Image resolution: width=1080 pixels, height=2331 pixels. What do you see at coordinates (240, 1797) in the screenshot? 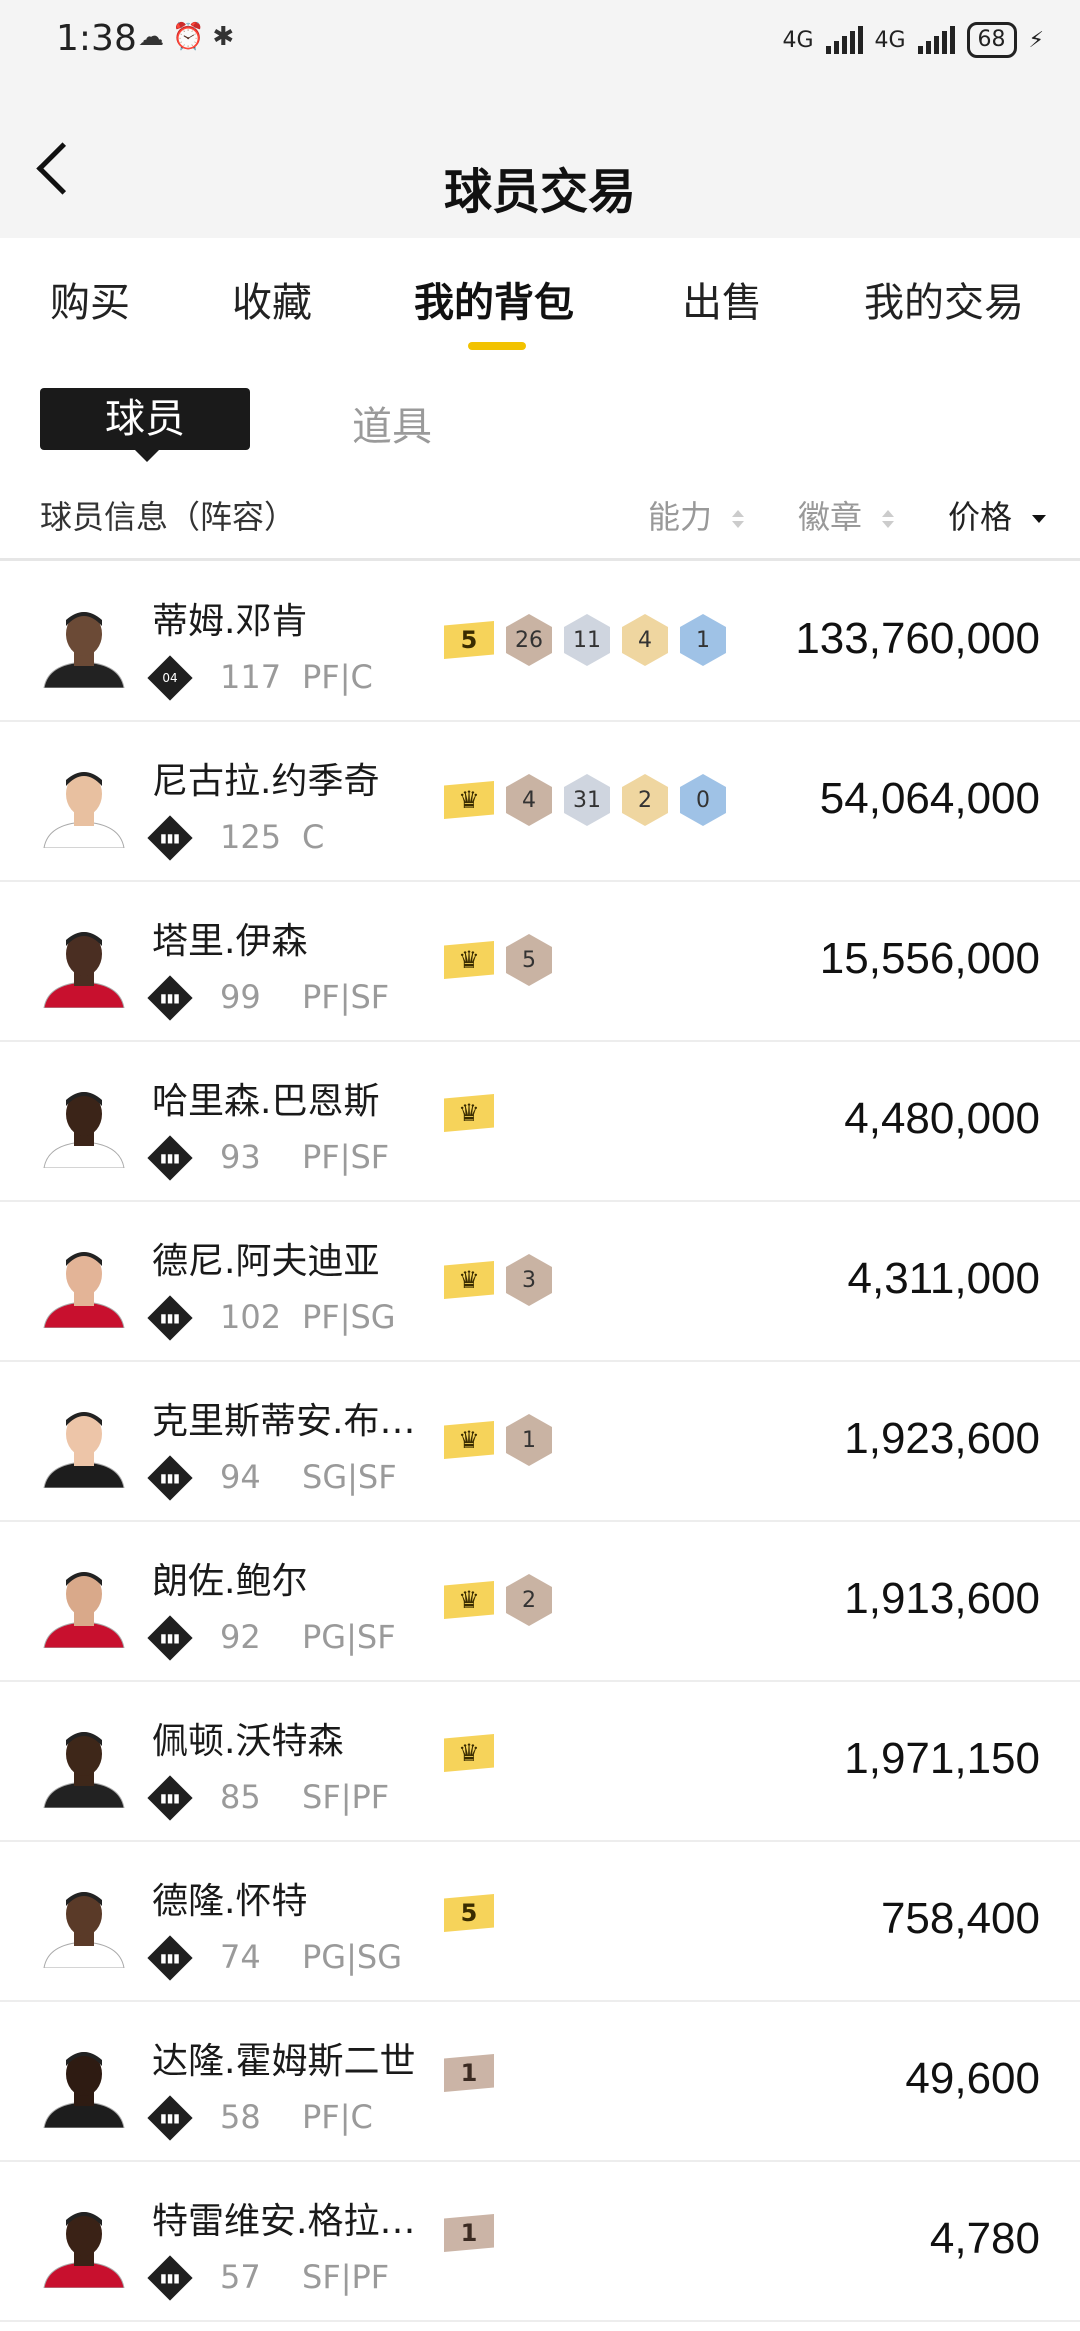
I see `player-rating: 85` at bounding box center [240, 1797].